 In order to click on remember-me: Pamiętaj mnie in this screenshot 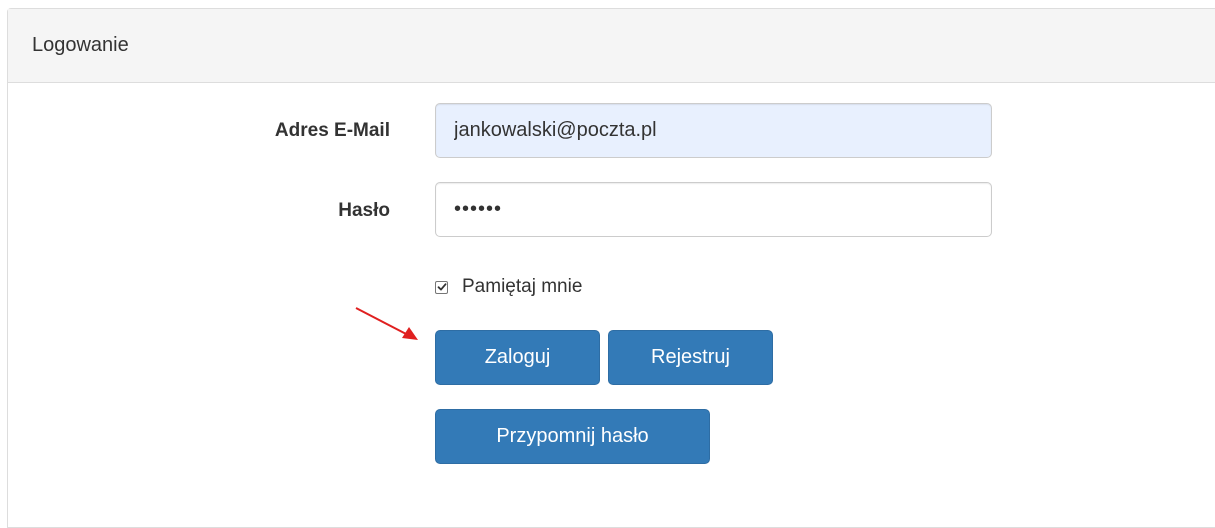, I will do `click(508, 287)`.